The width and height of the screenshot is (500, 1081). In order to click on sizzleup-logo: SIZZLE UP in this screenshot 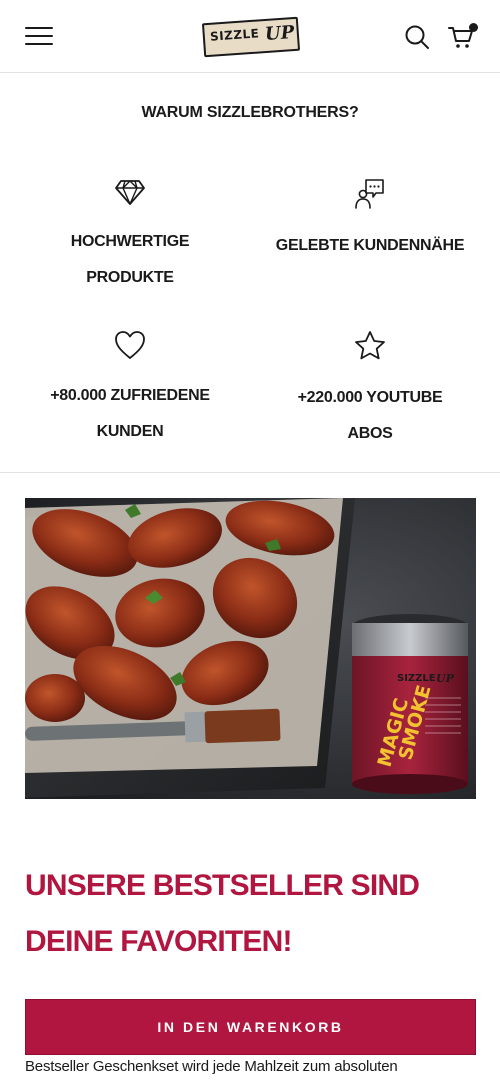, I will do `click(251, 37)`.